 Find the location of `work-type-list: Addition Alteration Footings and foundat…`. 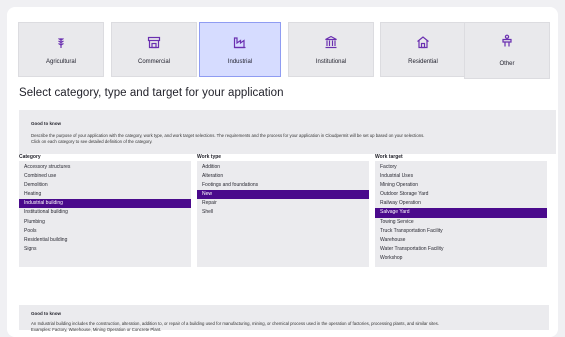

work-type-list: Addition Alteration Footings and foundat… is located at coordinates (283, 214).